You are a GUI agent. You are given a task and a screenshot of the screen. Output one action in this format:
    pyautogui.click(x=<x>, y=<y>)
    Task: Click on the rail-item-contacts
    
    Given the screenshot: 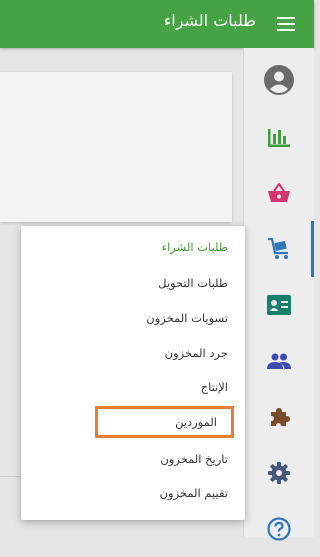 What is the action you would take?
    pyautogui.click(x=279, y=305)
    